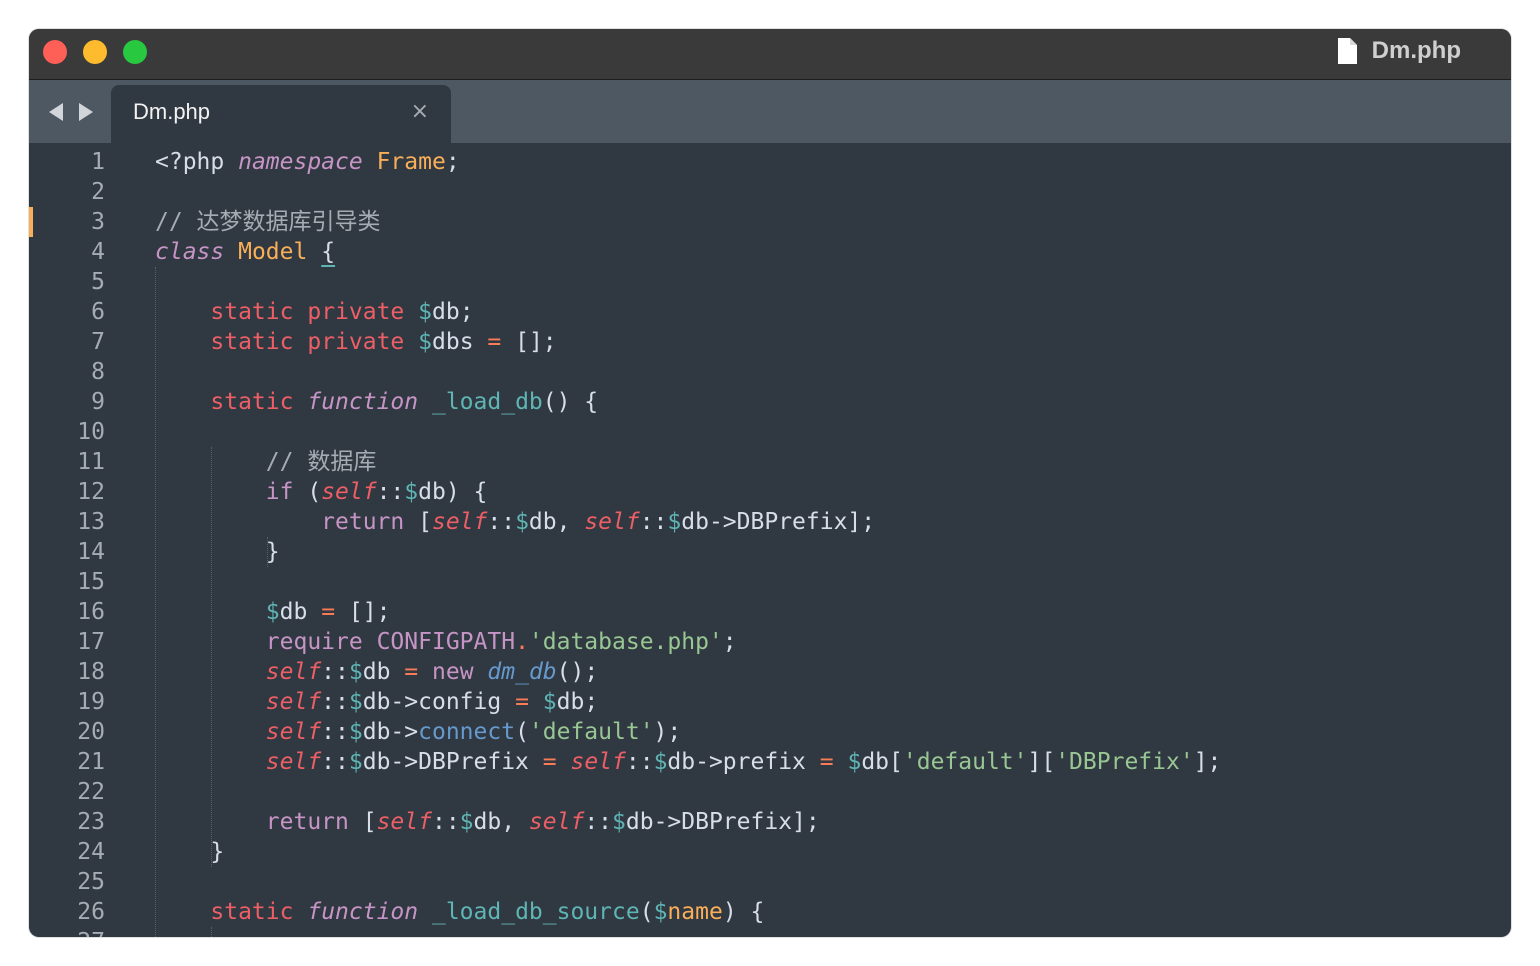  I want to click on line-number: 16, so click(91, 612).